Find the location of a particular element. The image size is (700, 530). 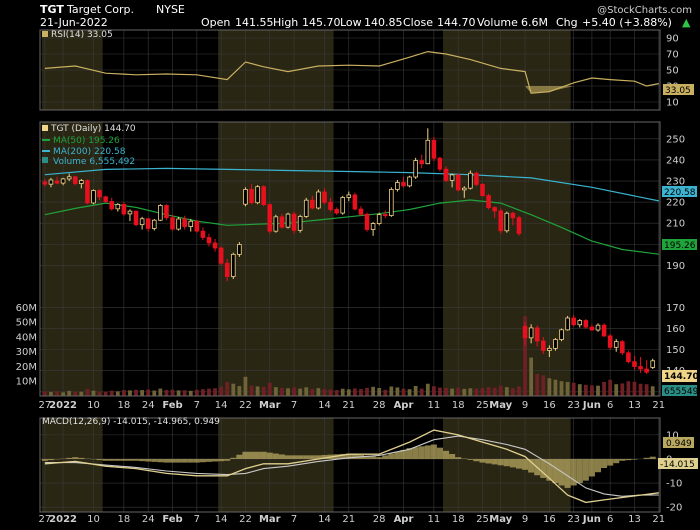

x-tick-label-1-23: 6 is located at coordinates (610, 519).